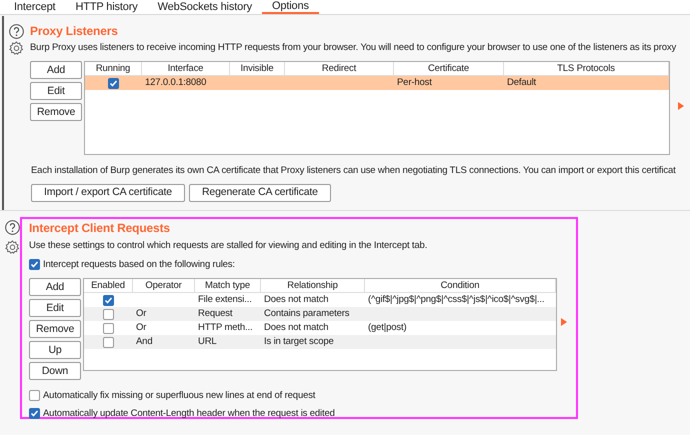 The width and height of the screenshot is (690, 435). I want to click on table-cell-text: 127.0.0.1:8080, so click(176, 83).